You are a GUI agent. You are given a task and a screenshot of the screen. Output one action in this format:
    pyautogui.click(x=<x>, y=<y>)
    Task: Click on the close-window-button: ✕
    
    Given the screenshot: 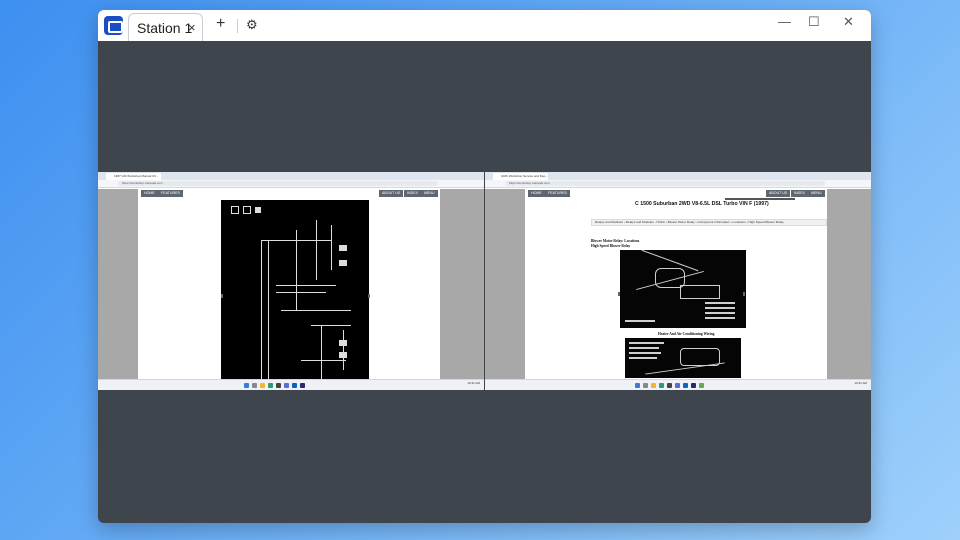 What is the action you would take?
    pyautogui.click(x=848, y=22)
    